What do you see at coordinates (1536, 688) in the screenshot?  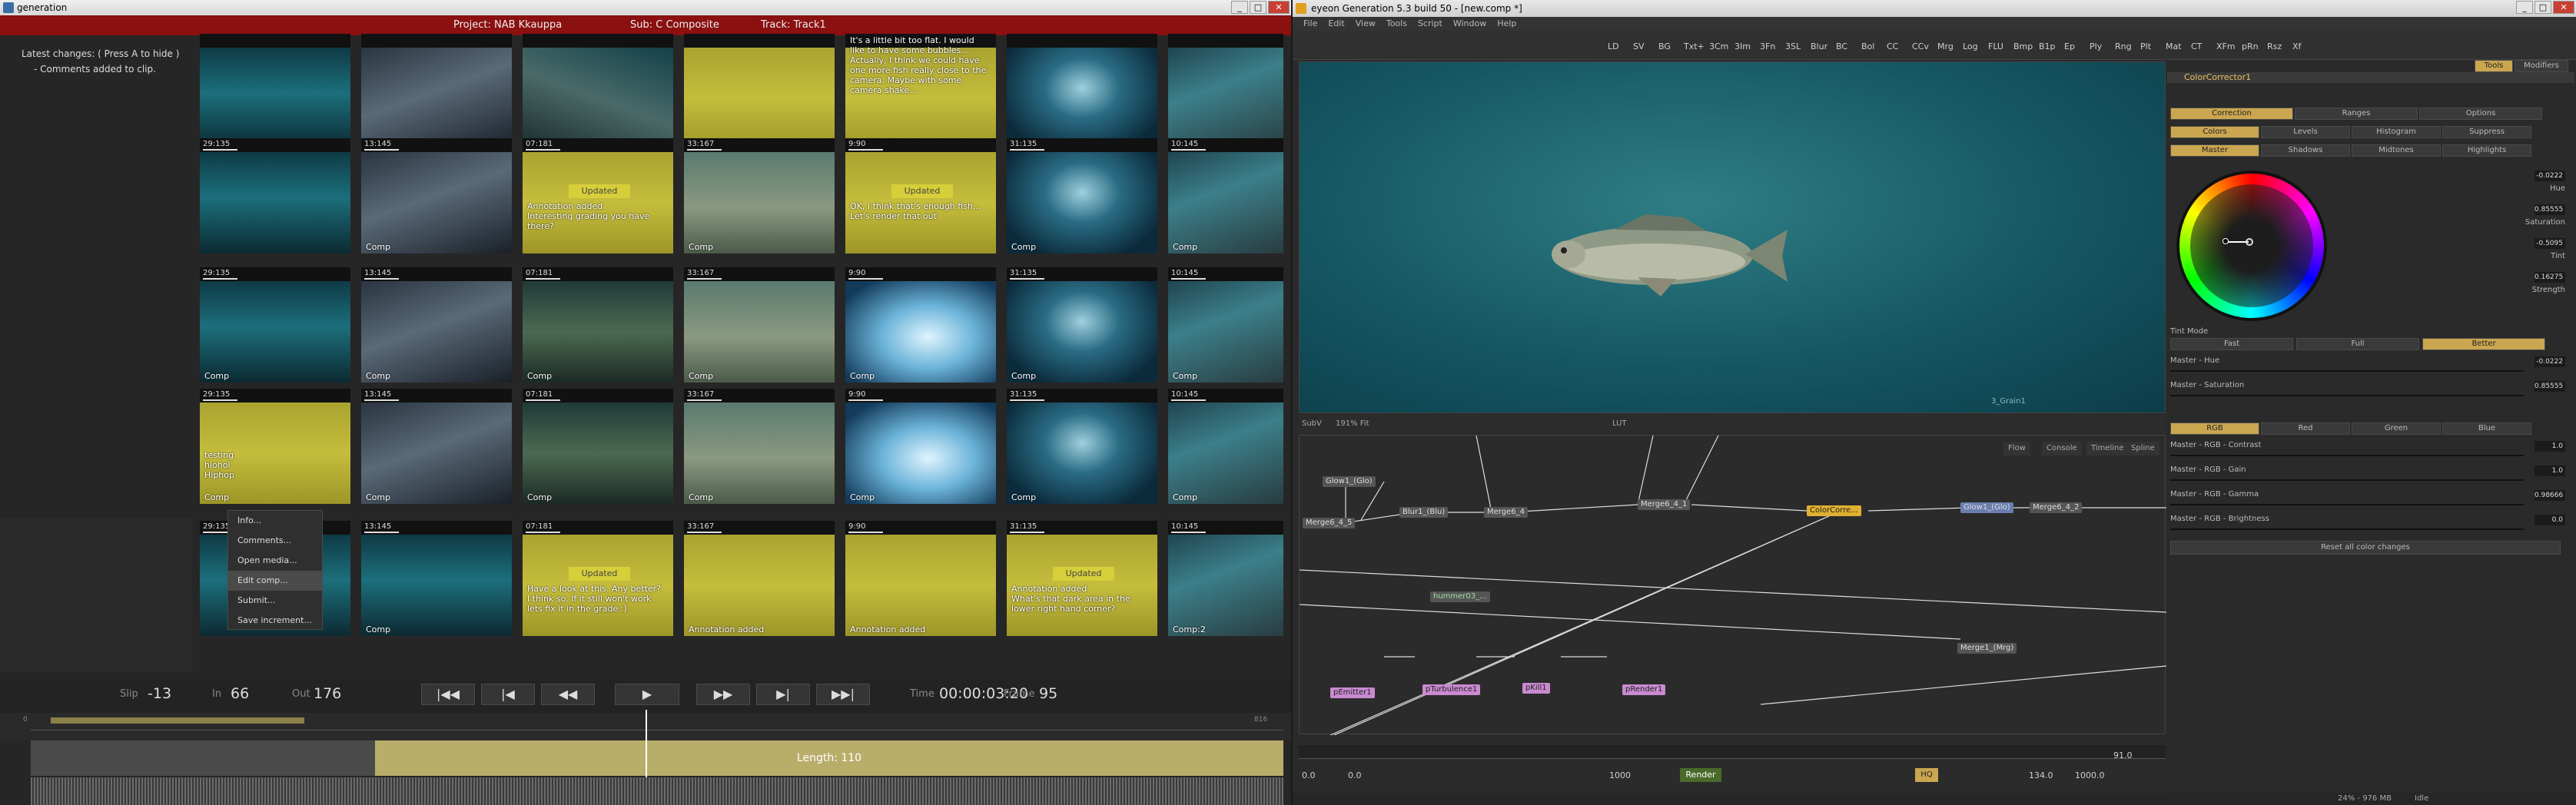 I see `flow-node: pKill1` at bounding box center [1536, 688].